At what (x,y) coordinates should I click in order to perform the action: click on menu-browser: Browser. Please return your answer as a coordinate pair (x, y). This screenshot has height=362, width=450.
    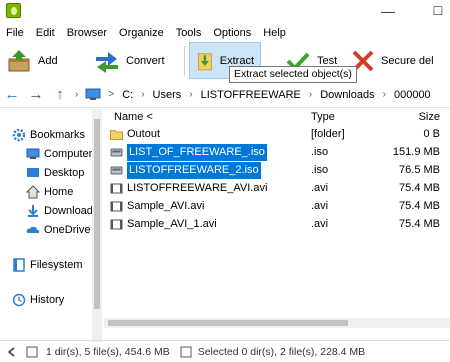
    Looking at the image, I should click on (87, 33).